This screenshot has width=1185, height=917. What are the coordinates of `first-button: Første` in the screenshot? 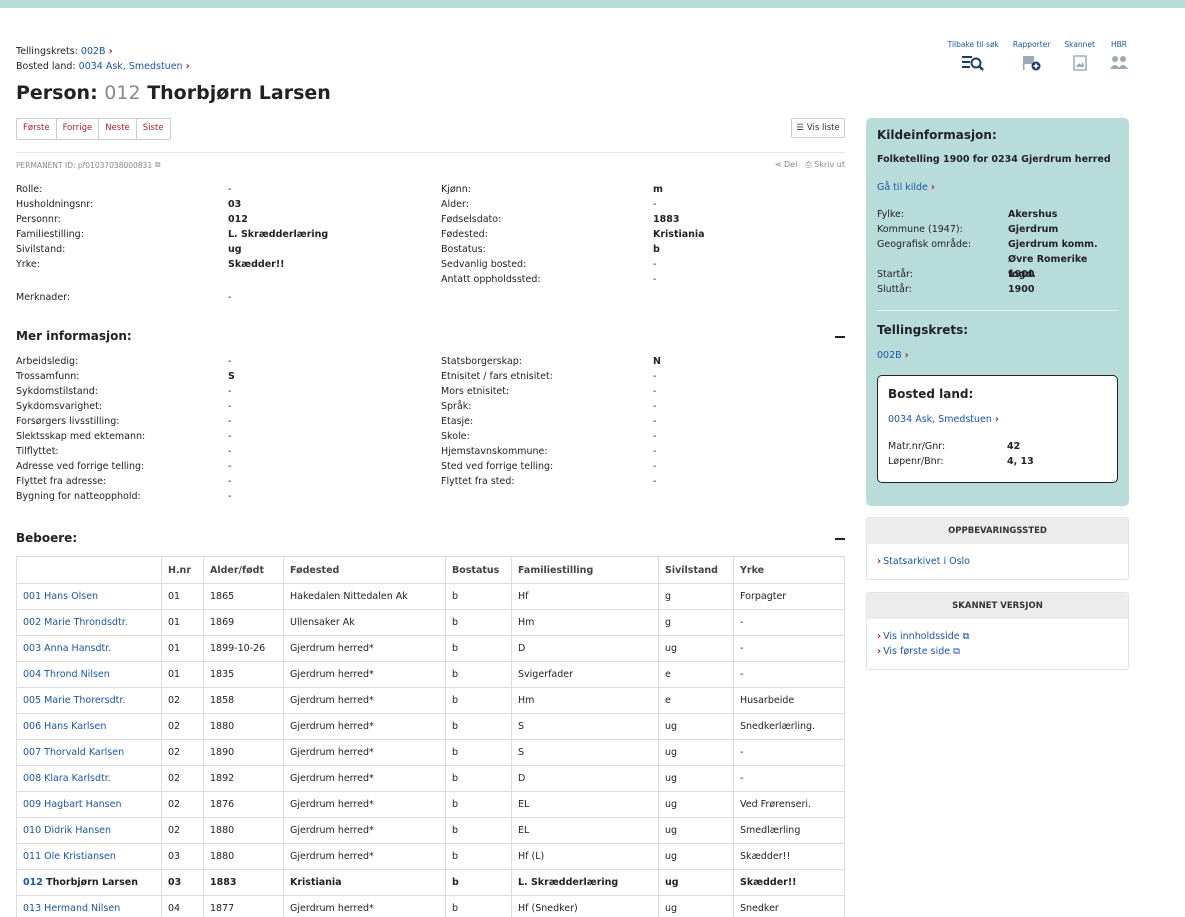 It's located at (37, 129).